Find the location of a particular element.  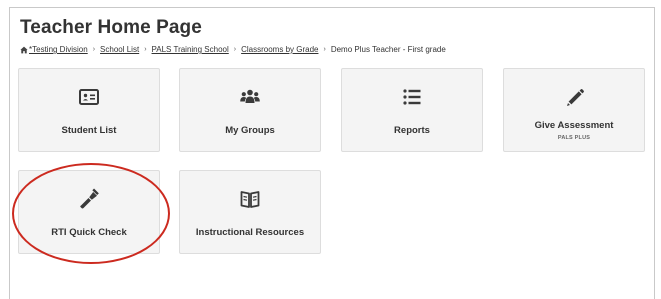

tile-label: Instructional Resources is located at coordinates (250, 232).